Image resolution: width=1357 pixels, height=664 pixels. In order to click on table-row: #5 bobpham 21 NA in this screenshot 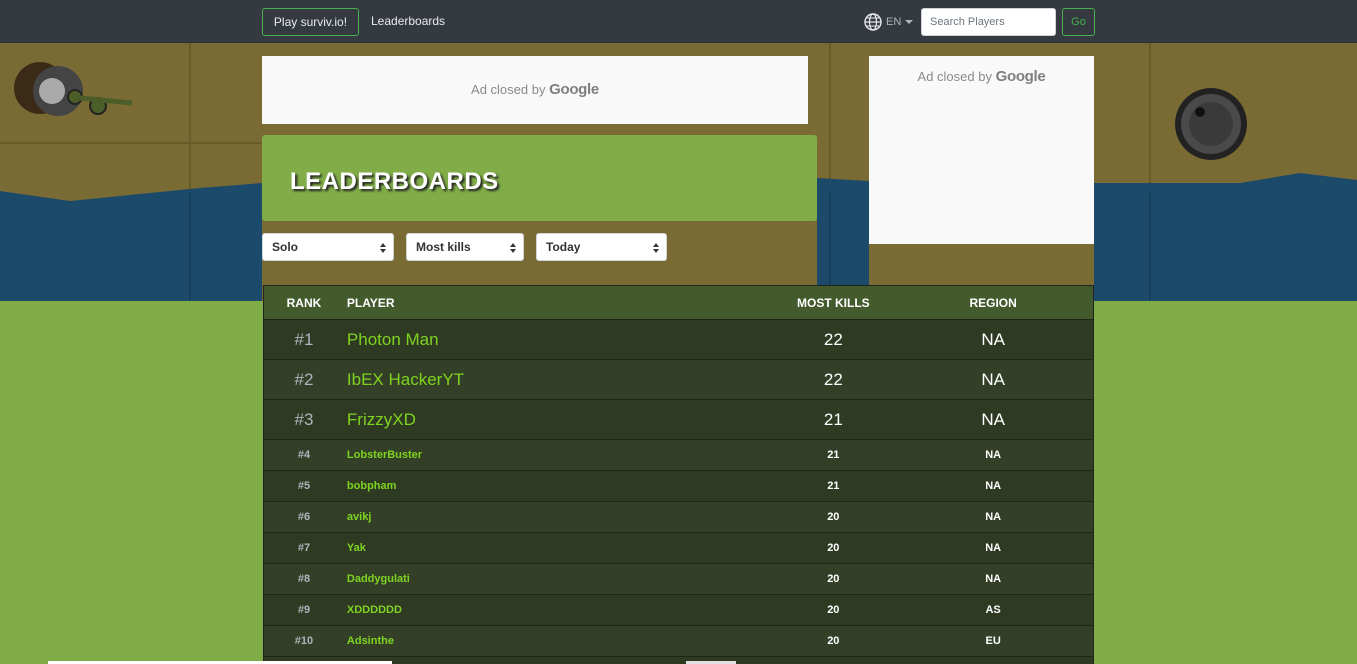, I will do `click(678, 486)`.